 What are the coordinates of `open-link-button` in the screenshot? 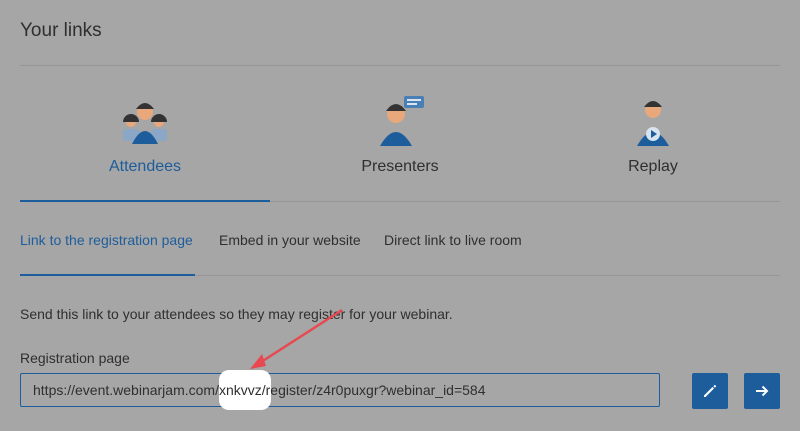 It's located at (762, 391).